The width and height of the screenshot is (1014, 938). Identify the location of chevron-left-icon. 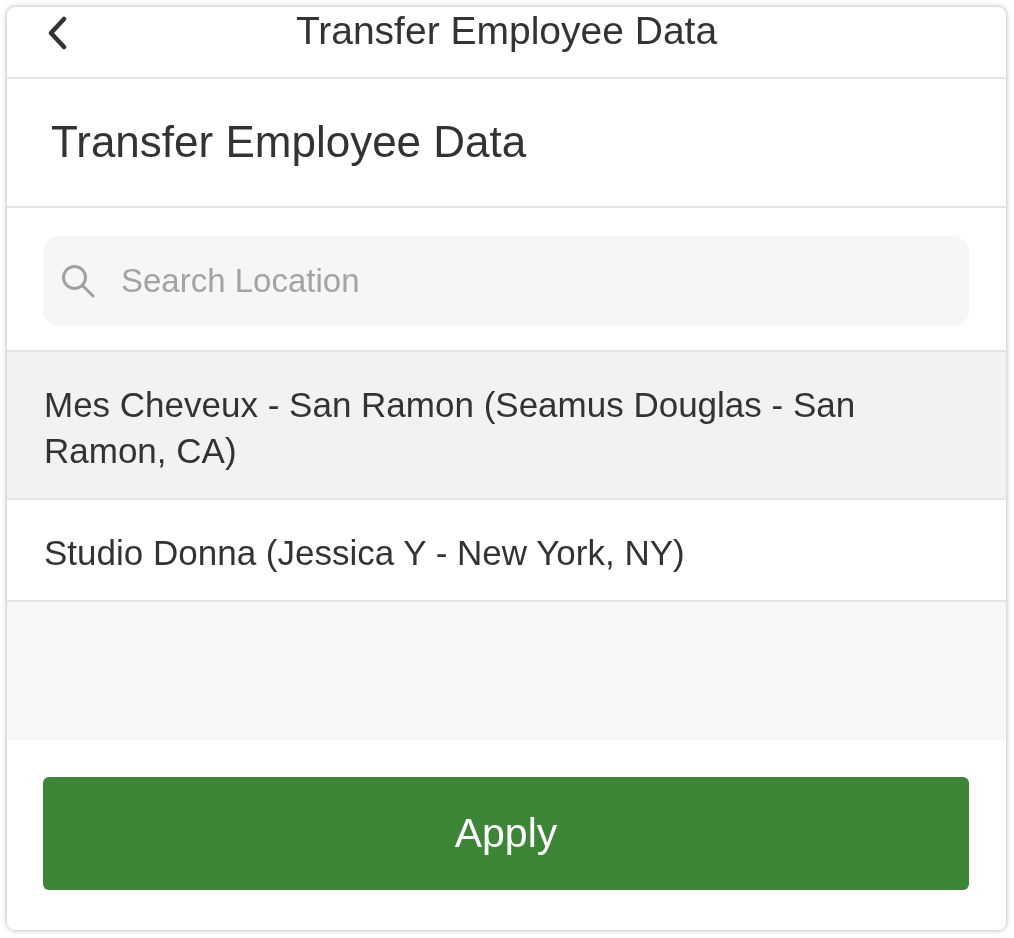
(57, 33).